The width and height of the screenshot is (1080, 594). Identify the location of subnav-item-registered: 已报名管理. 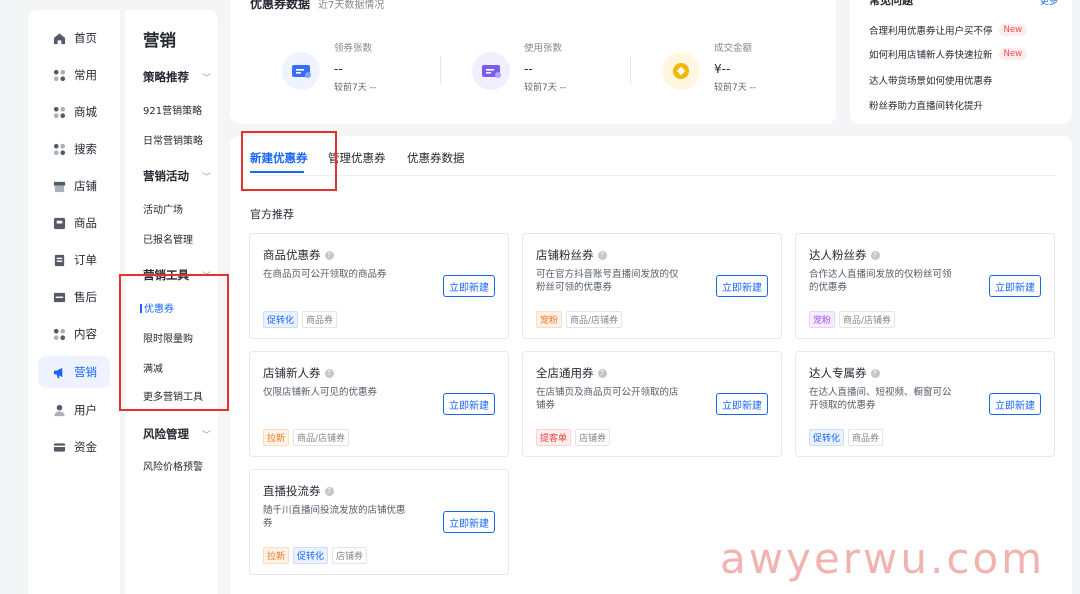
(168, 238).